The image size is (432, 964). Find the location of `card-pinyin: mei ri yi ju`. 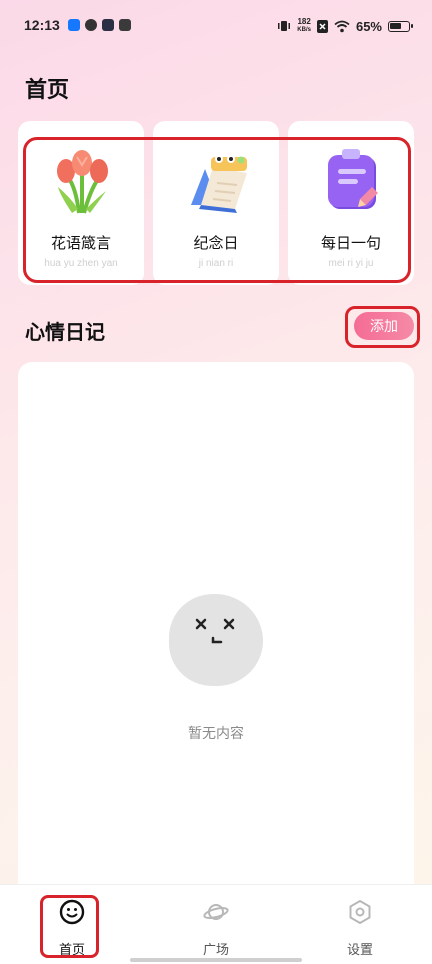

card-pinyin: mei ri yi ju is located at coordinates (351, 263).